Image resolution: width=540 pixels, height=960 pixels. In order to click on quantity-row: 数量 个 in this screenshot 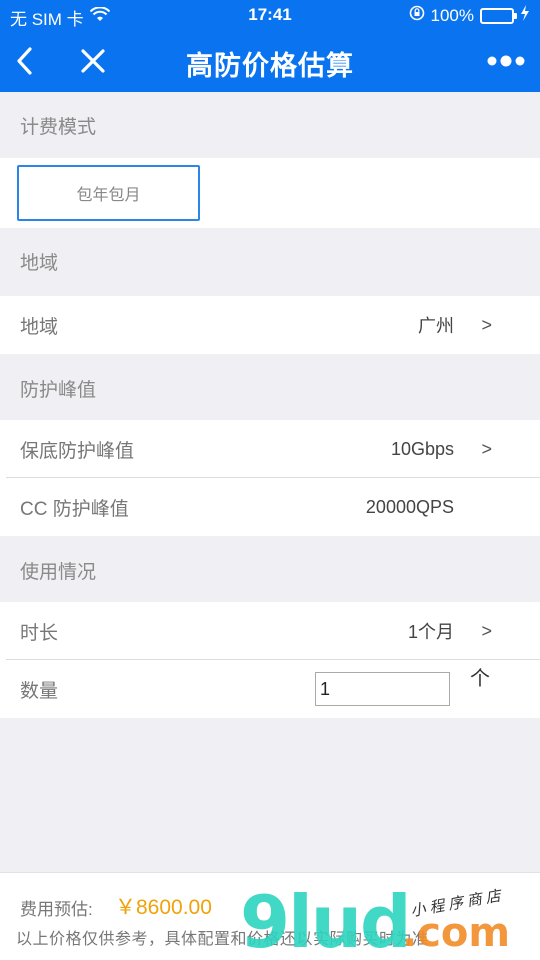, I will do `click(270, 689)`.